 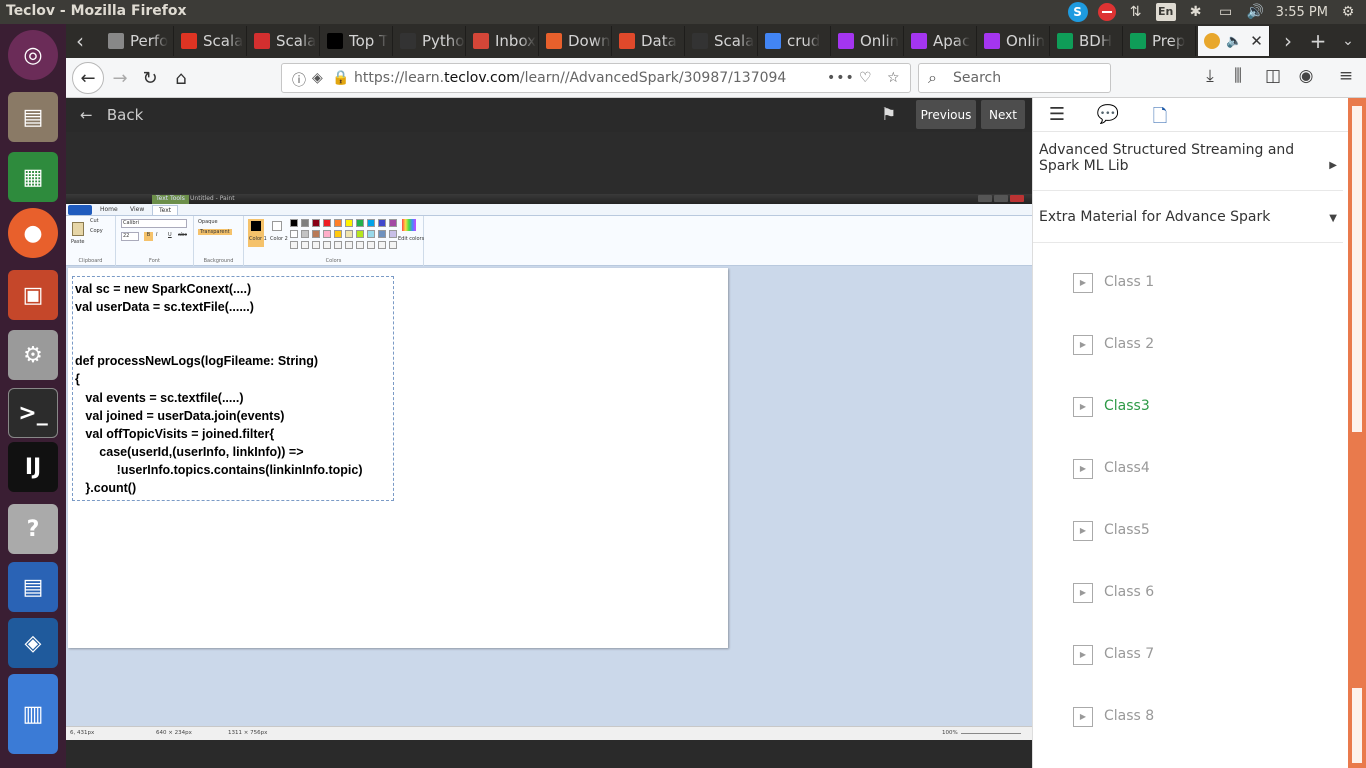 What do you see at coordinates (1165, 12) in the screenshot?
I see `keyboard-layout-indicator: En` at bounding box center [1165, 12].